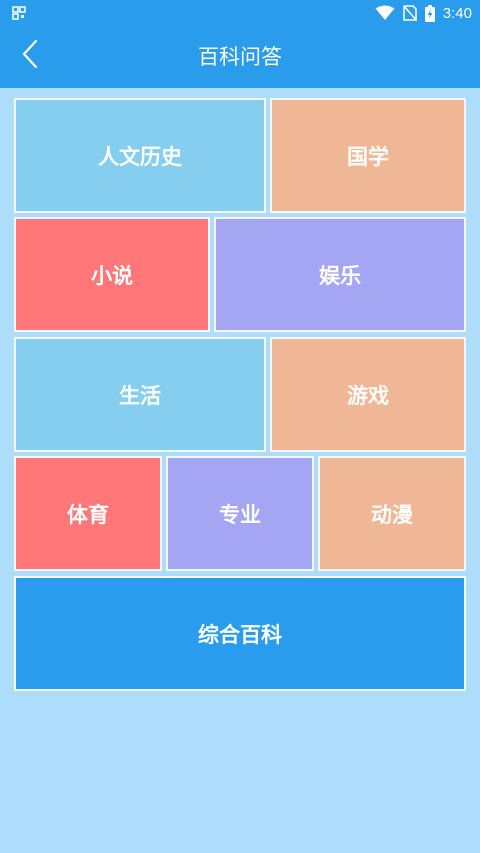 Image resolution: width=480 pixels, height=853 pixels. I want to click on category-tile-guoxue: 国学, so click(368, 155).